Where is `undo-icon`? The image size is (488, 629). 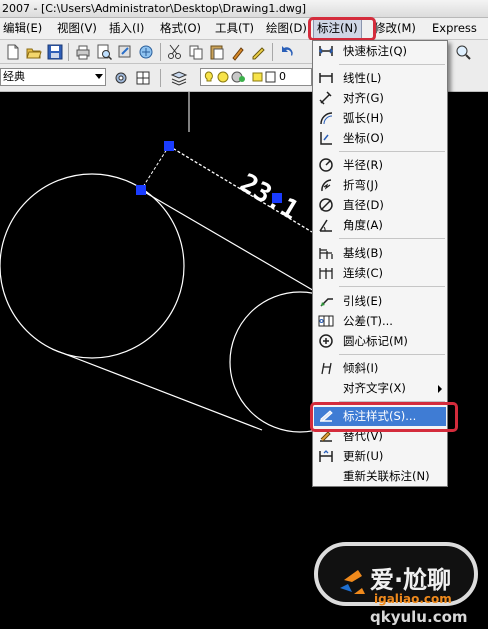
undo-icon is located at coordinates (287, 52).